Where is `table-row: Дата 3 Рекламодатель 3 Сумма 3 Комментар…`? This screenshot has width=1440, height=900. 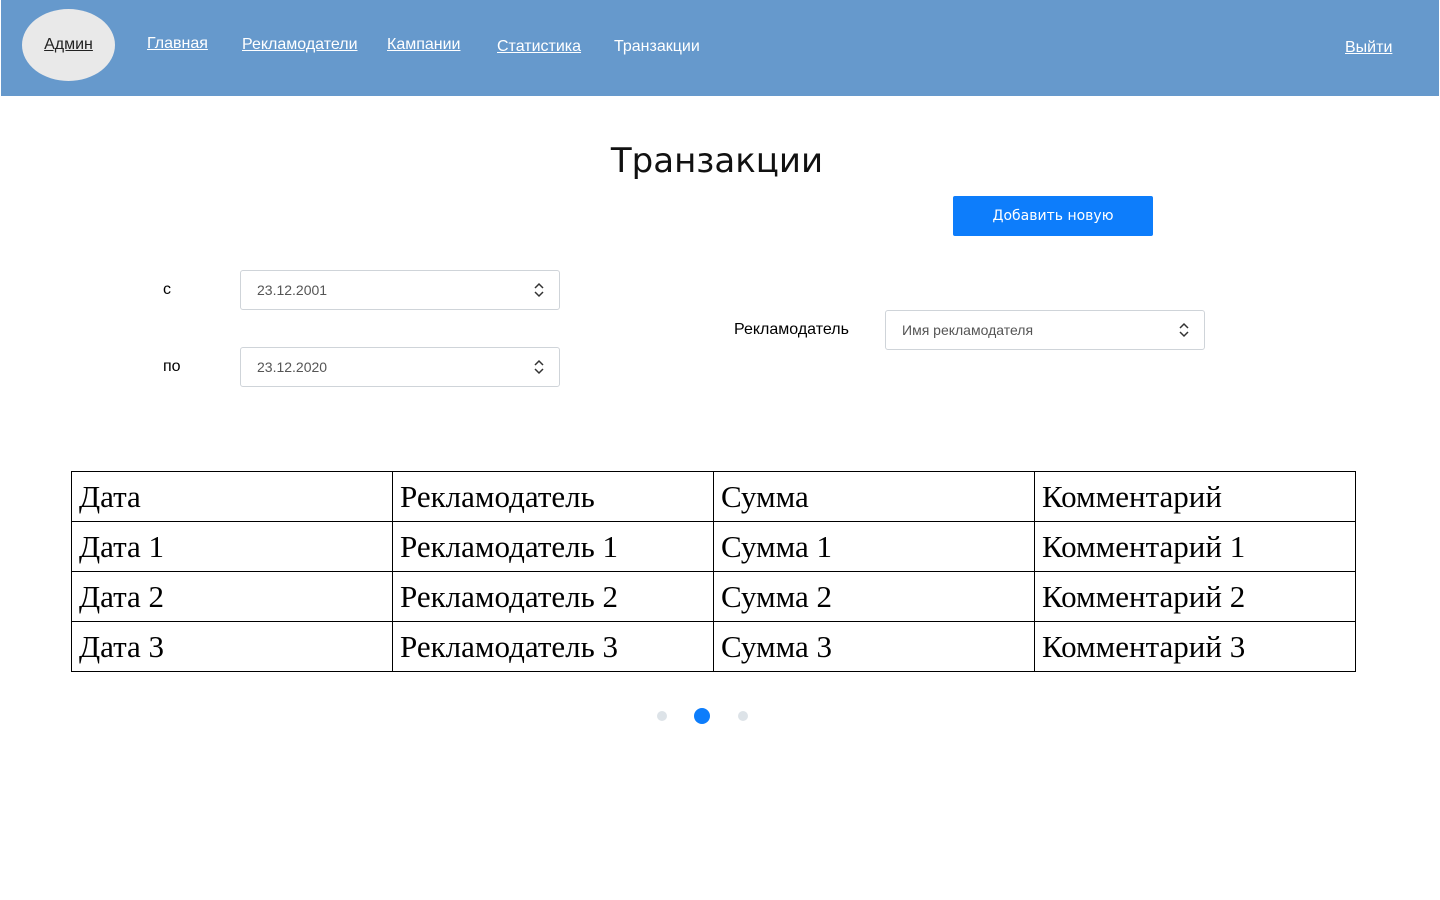 table-row: Дата 3 Рекламодатель 3 Сумма 3 Комментар… is located at coordinates (713, 646).